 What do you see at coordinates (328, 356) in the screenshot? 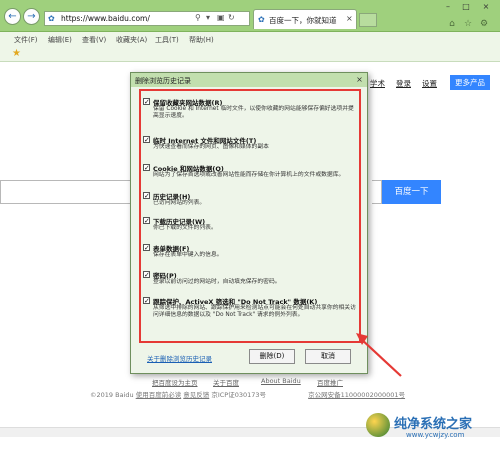
I see `cancel-button: 取消` at bounding box center [328, 356].